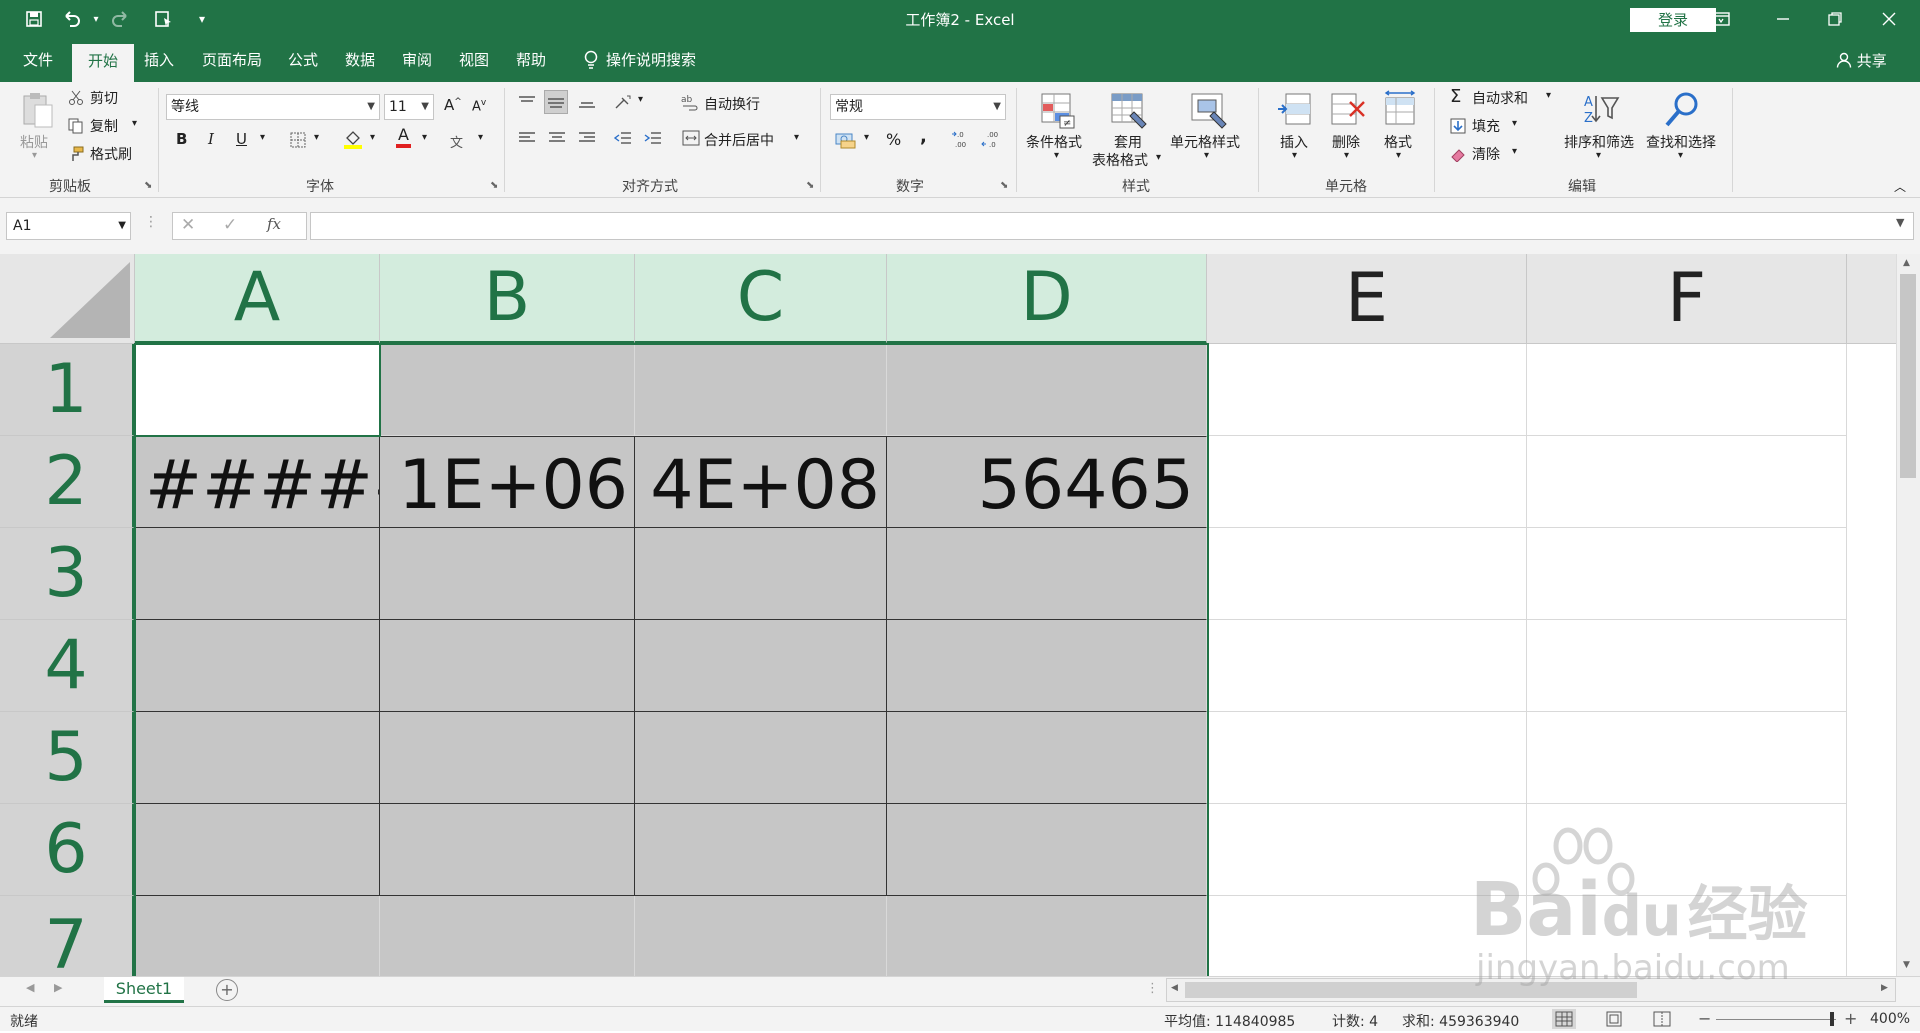  Describe the element at coordinates (1174, 988) in the screenshot. I see `scroll-left-icon: ◀` at that location.